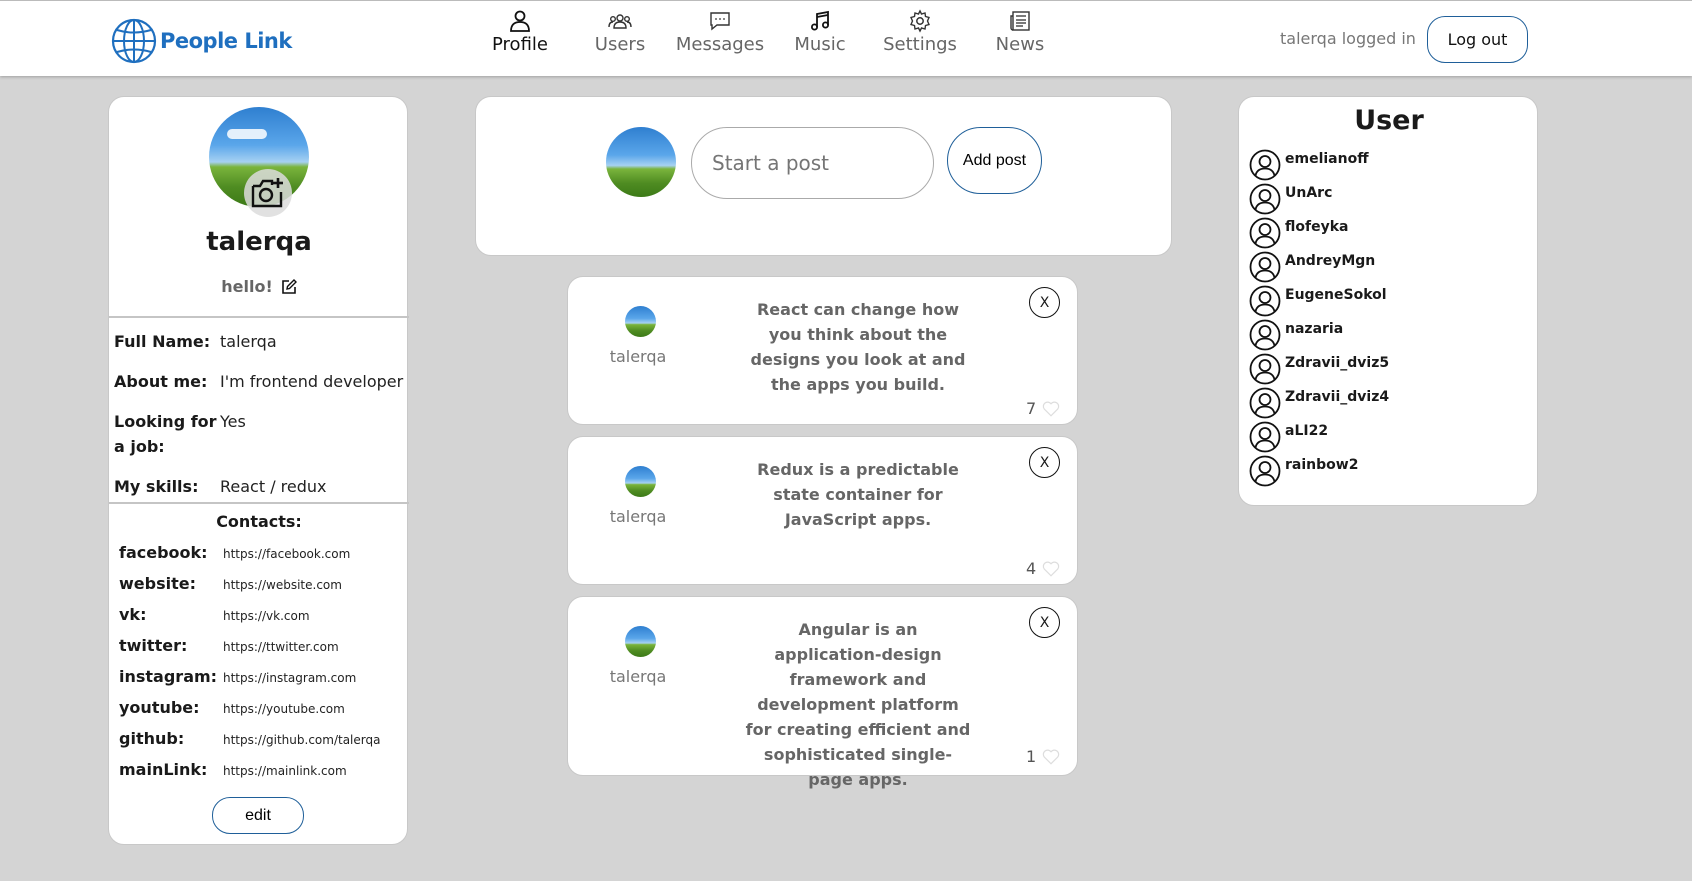 This screenshot has height=881, width=1692. What do you see at coordinates (620, 21) in the screenshot?
I see `users-icon` at bounding box center [620, 21].